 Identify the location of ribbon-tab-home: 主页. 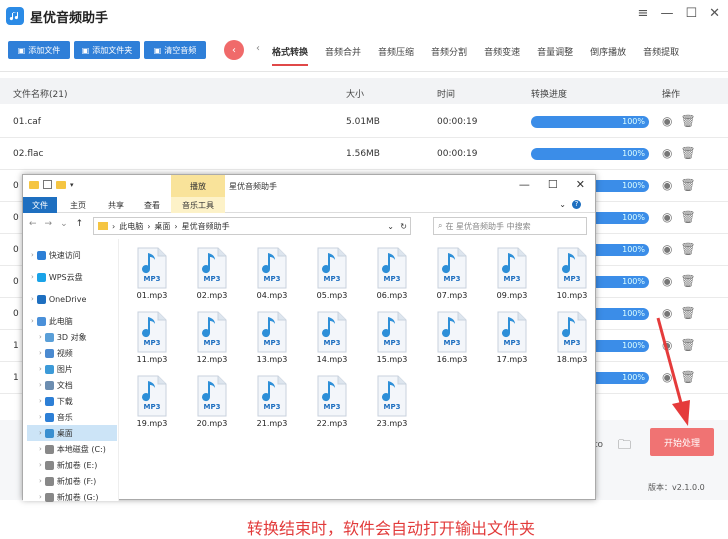
(78, 205).